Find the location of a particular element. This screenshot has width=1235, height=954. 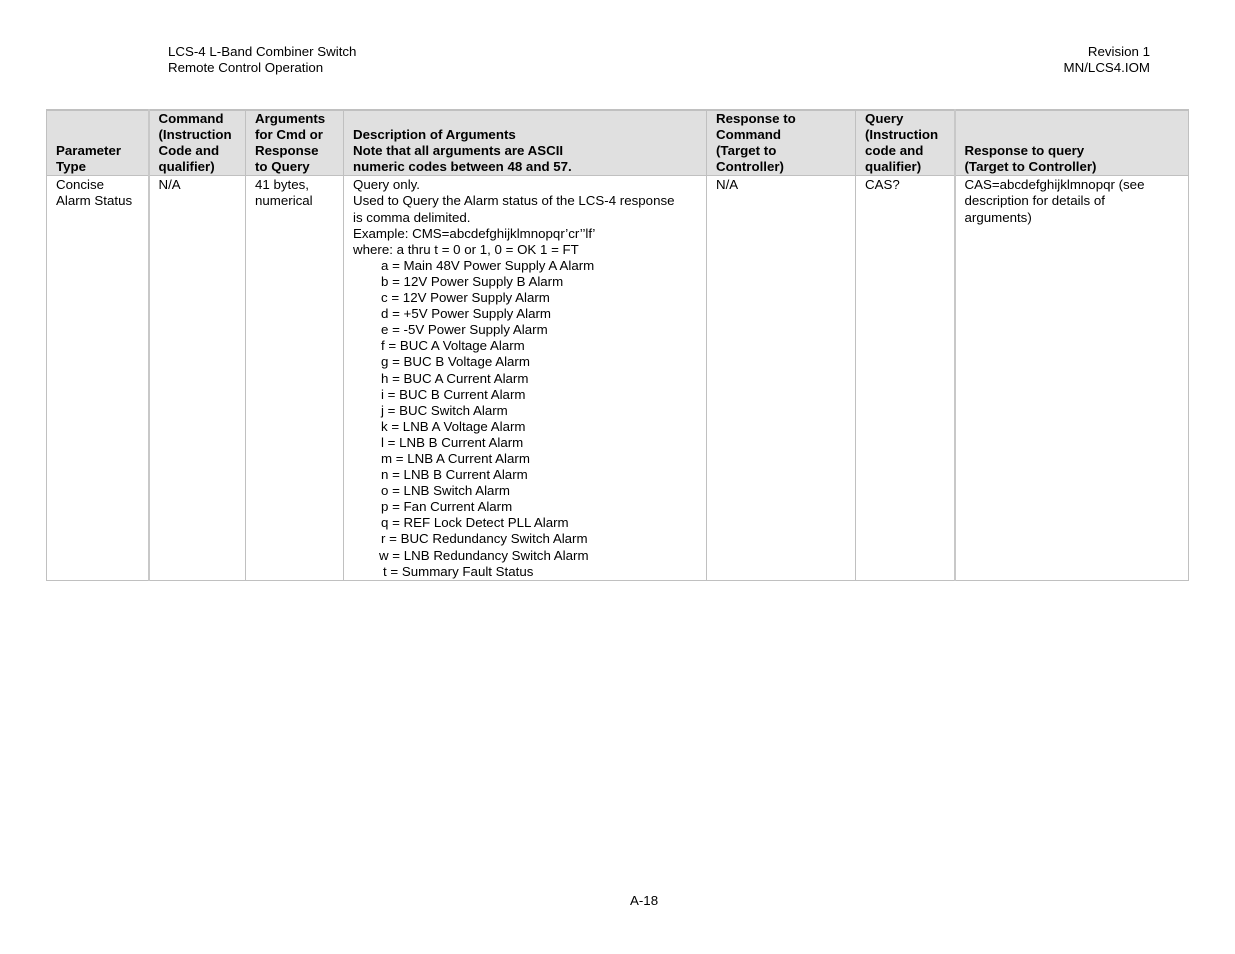

document-title: LCS-4 L-Band Combiner Switch is located at coordinates (262, 51).